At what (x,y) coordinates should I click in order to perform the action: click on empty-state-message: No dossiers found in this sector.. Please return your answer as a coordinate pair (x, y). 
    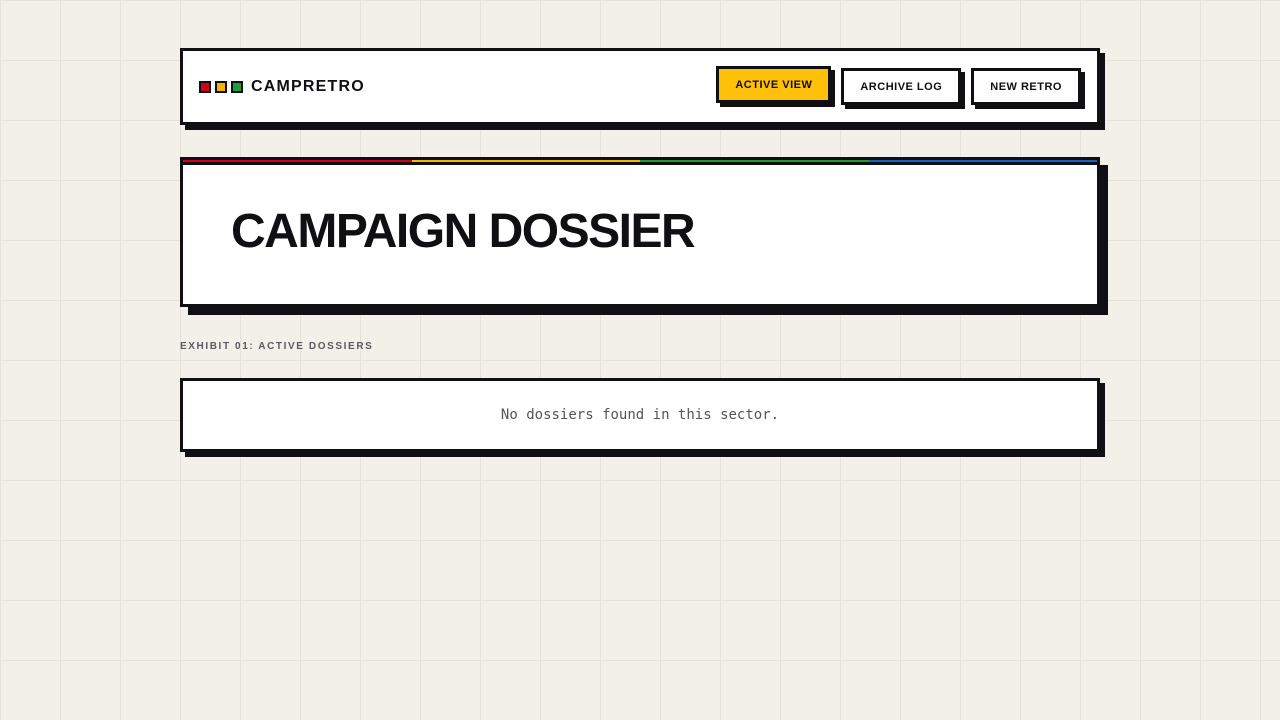
    Looking at the image, I should click on (640, 415).